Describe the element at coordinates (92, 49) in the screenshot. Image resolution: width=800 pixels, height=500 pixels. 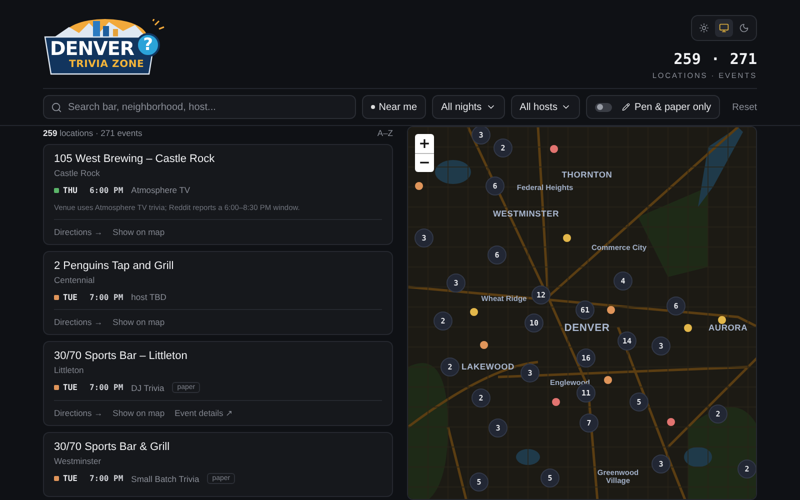
I see `logo-wordmark: DENVER` at that location.